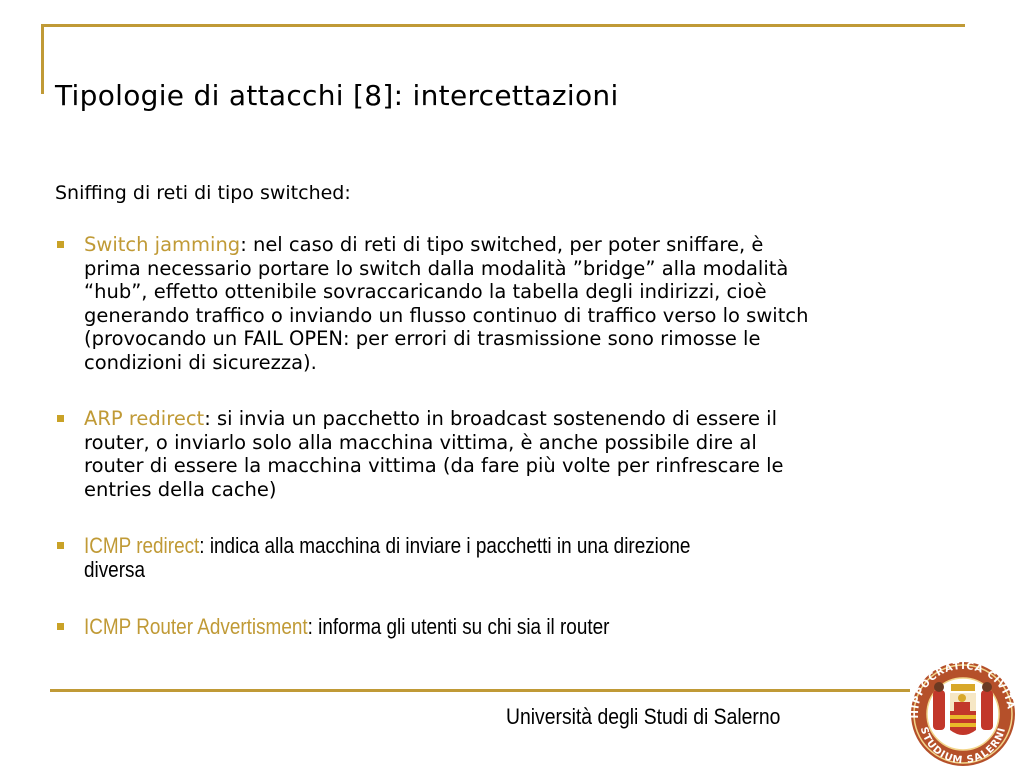  Describe the element at coordinates (203, 193) in the screenshot. I see `intro-text: Sniffing di reti di tipo switched:` at that location.